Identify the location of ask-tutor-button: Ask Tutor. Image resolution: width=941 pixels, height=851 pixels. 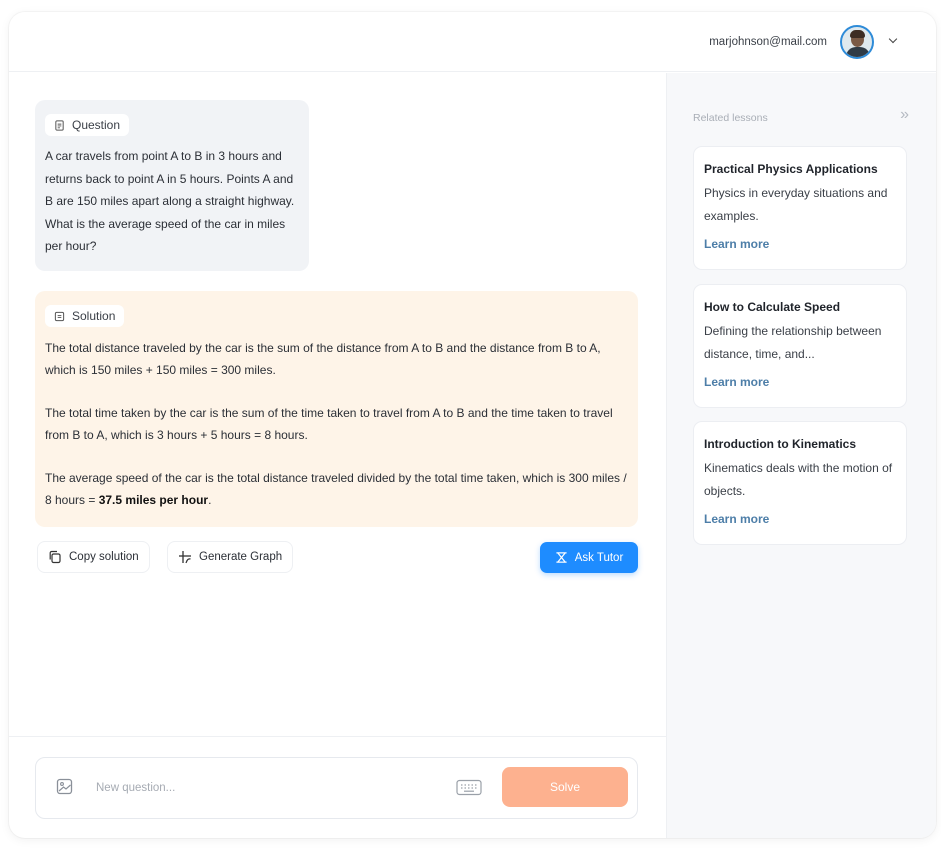
(589, 557).